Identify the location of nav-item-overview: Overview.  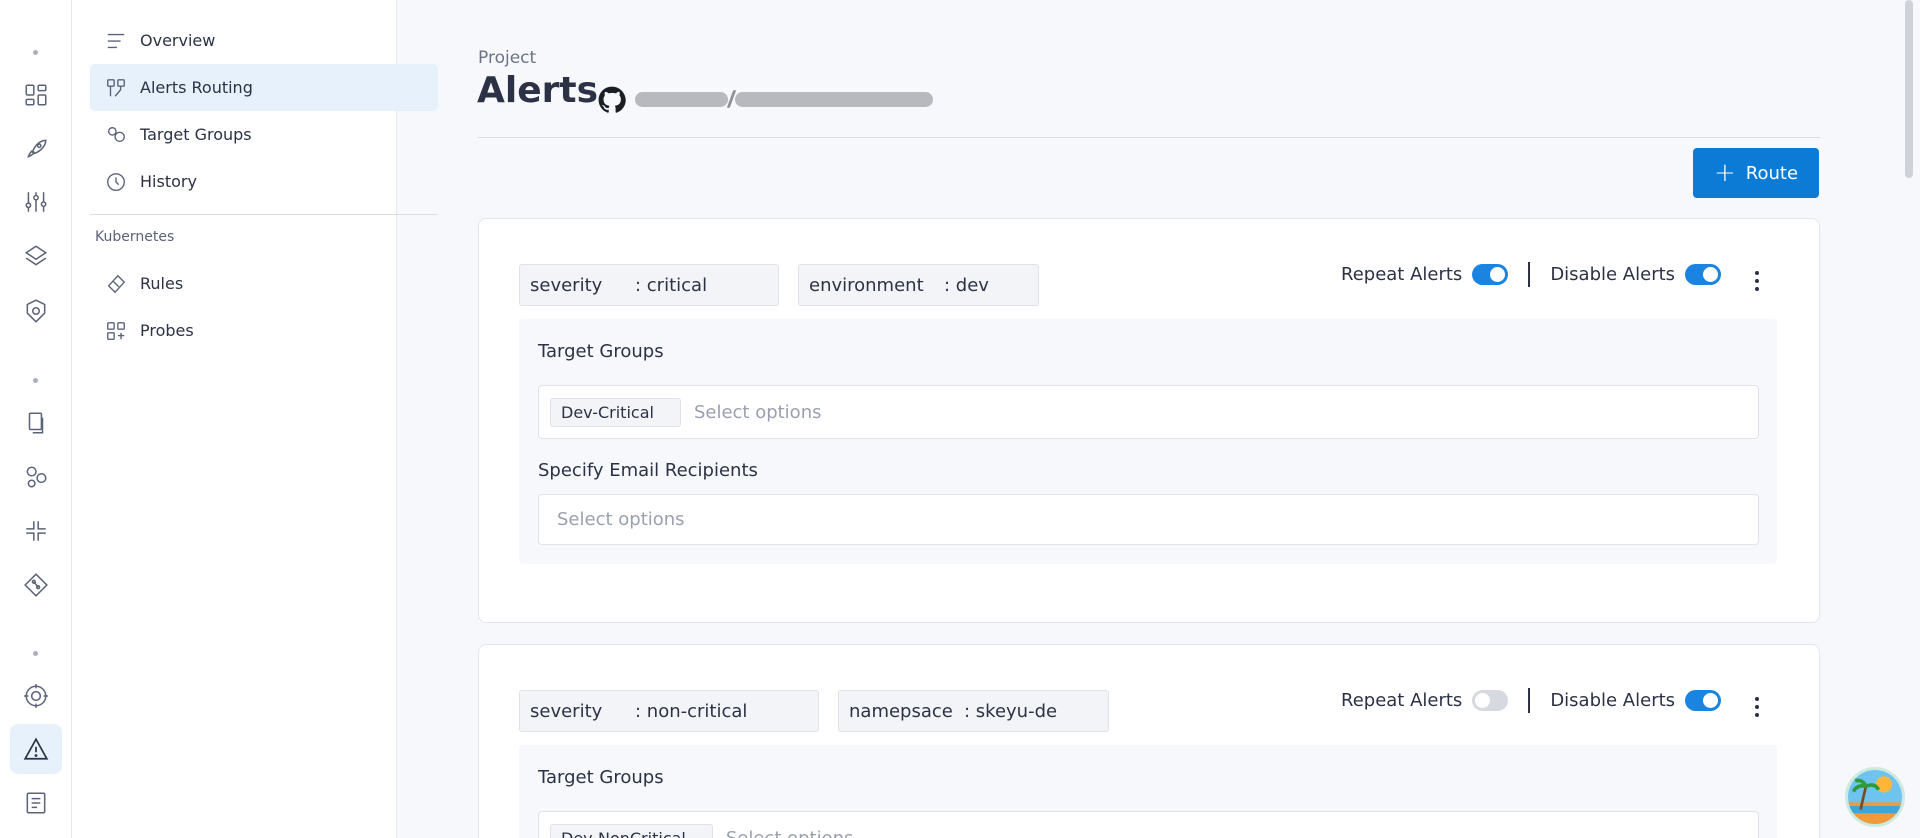
(264, 40).